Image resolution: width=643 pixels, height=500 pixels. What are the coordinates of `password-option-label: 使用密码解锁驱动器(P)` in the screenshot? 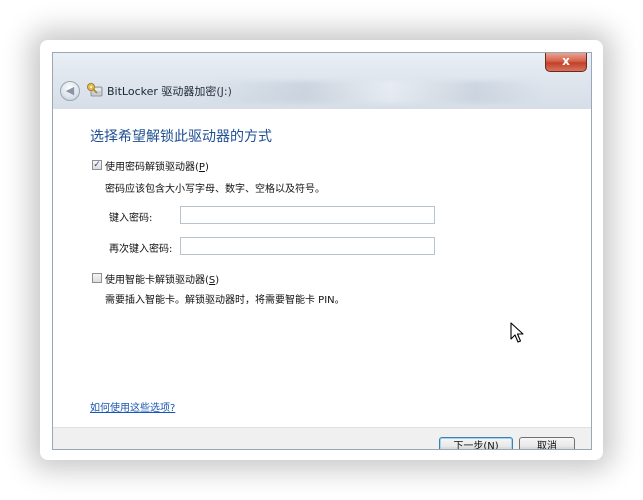 It's located at (157, 165).